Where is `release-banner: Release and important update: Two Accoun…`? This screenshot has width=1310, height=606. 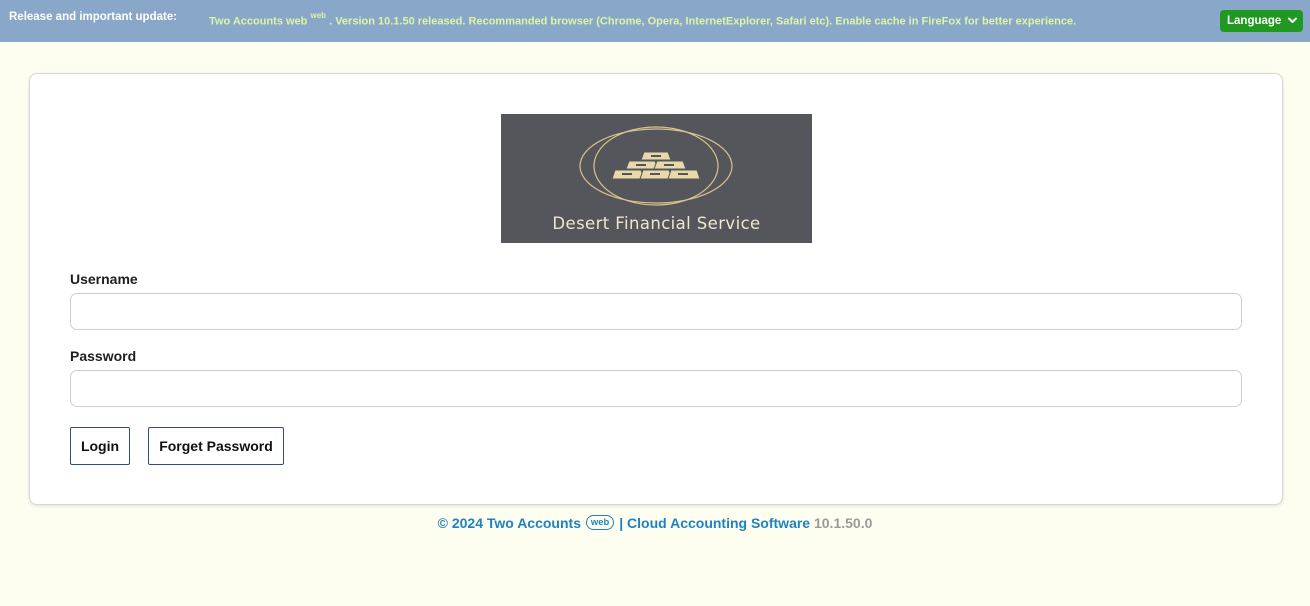 release-banner: Release and important update: Two Accoun… is located at coordinates (655, 21).